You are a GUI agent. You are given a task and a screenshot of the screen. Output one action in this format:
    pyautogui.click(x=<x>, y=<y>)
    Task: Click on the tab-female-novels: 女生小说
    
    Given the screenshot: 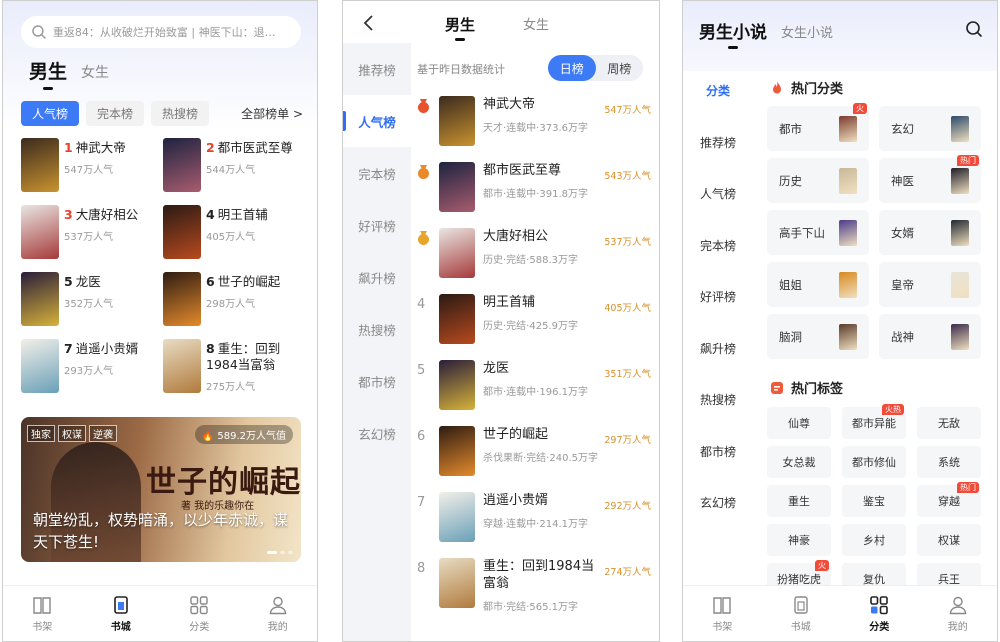 What is the action you would take?
    pyautogui.click(x=807, y=32)
    